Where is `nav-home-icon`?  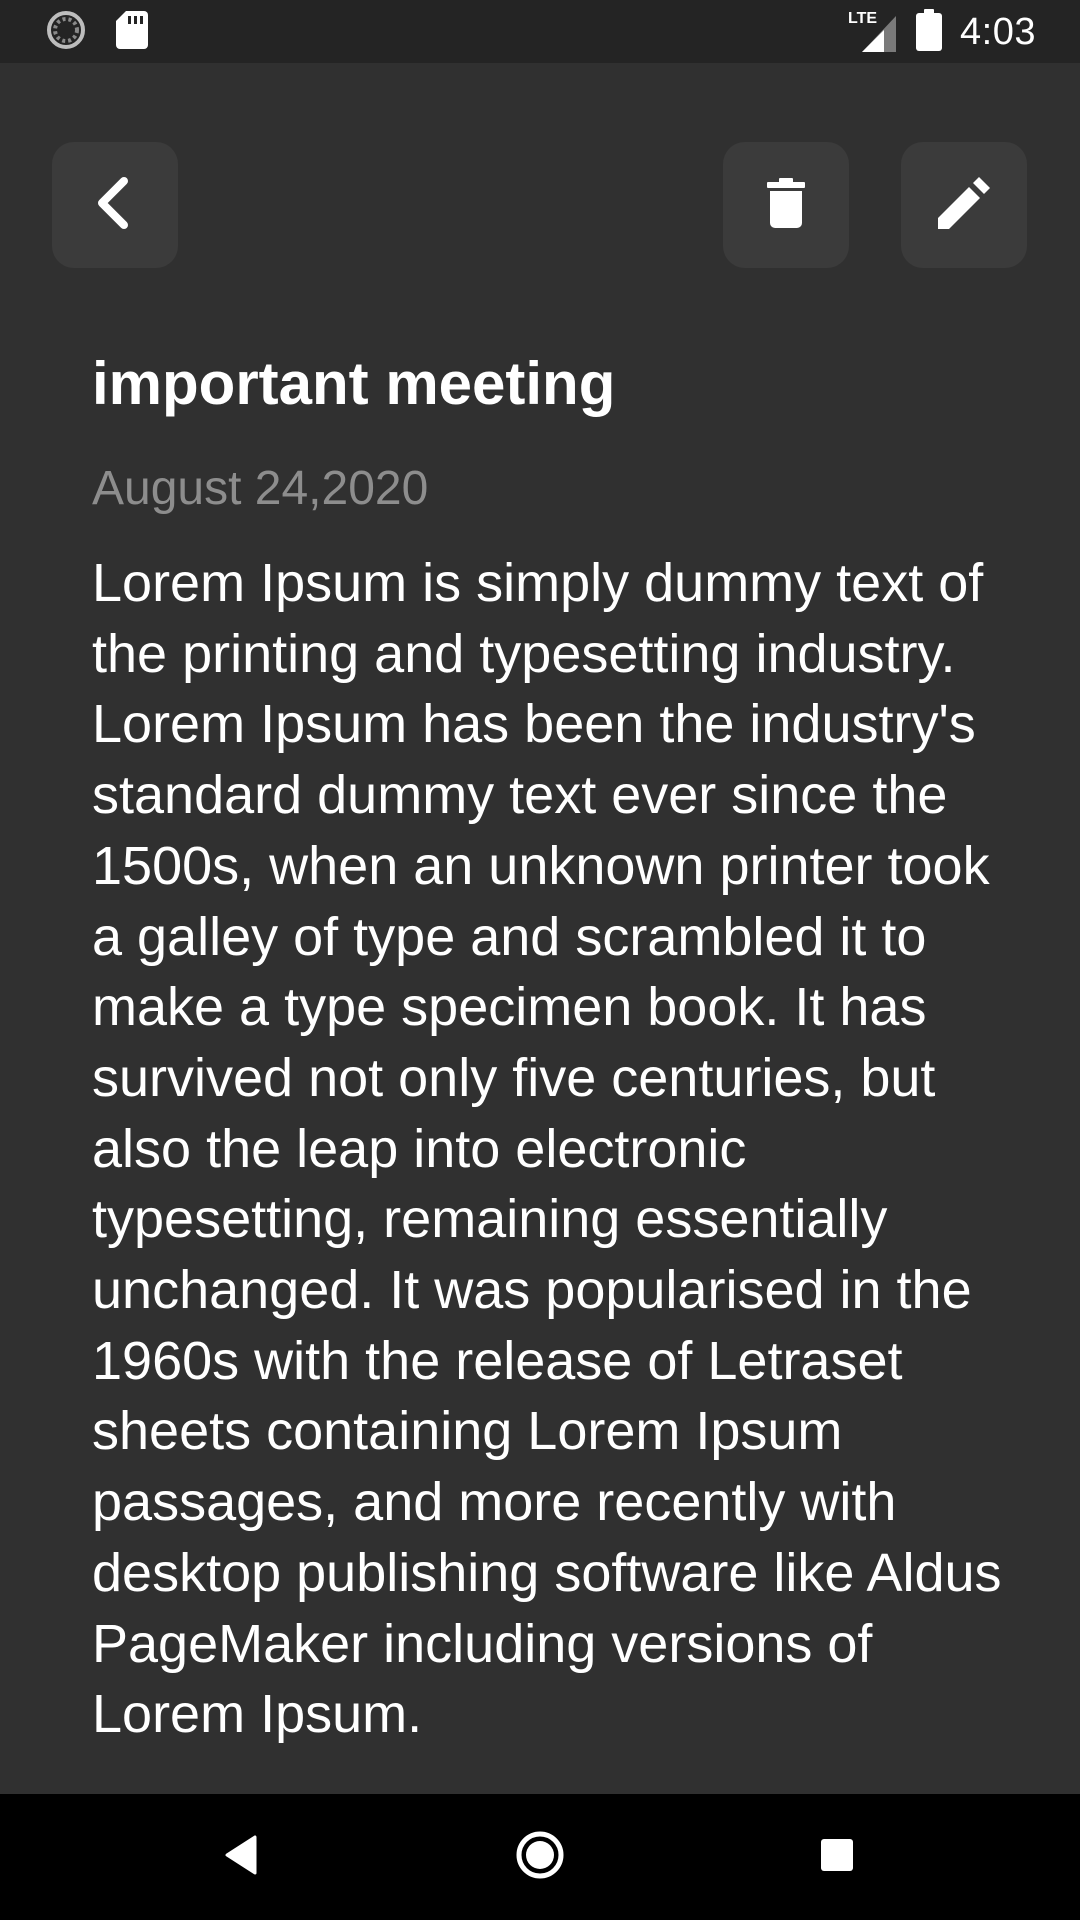 nav-home-icon is located at coordinates (540, 1857).